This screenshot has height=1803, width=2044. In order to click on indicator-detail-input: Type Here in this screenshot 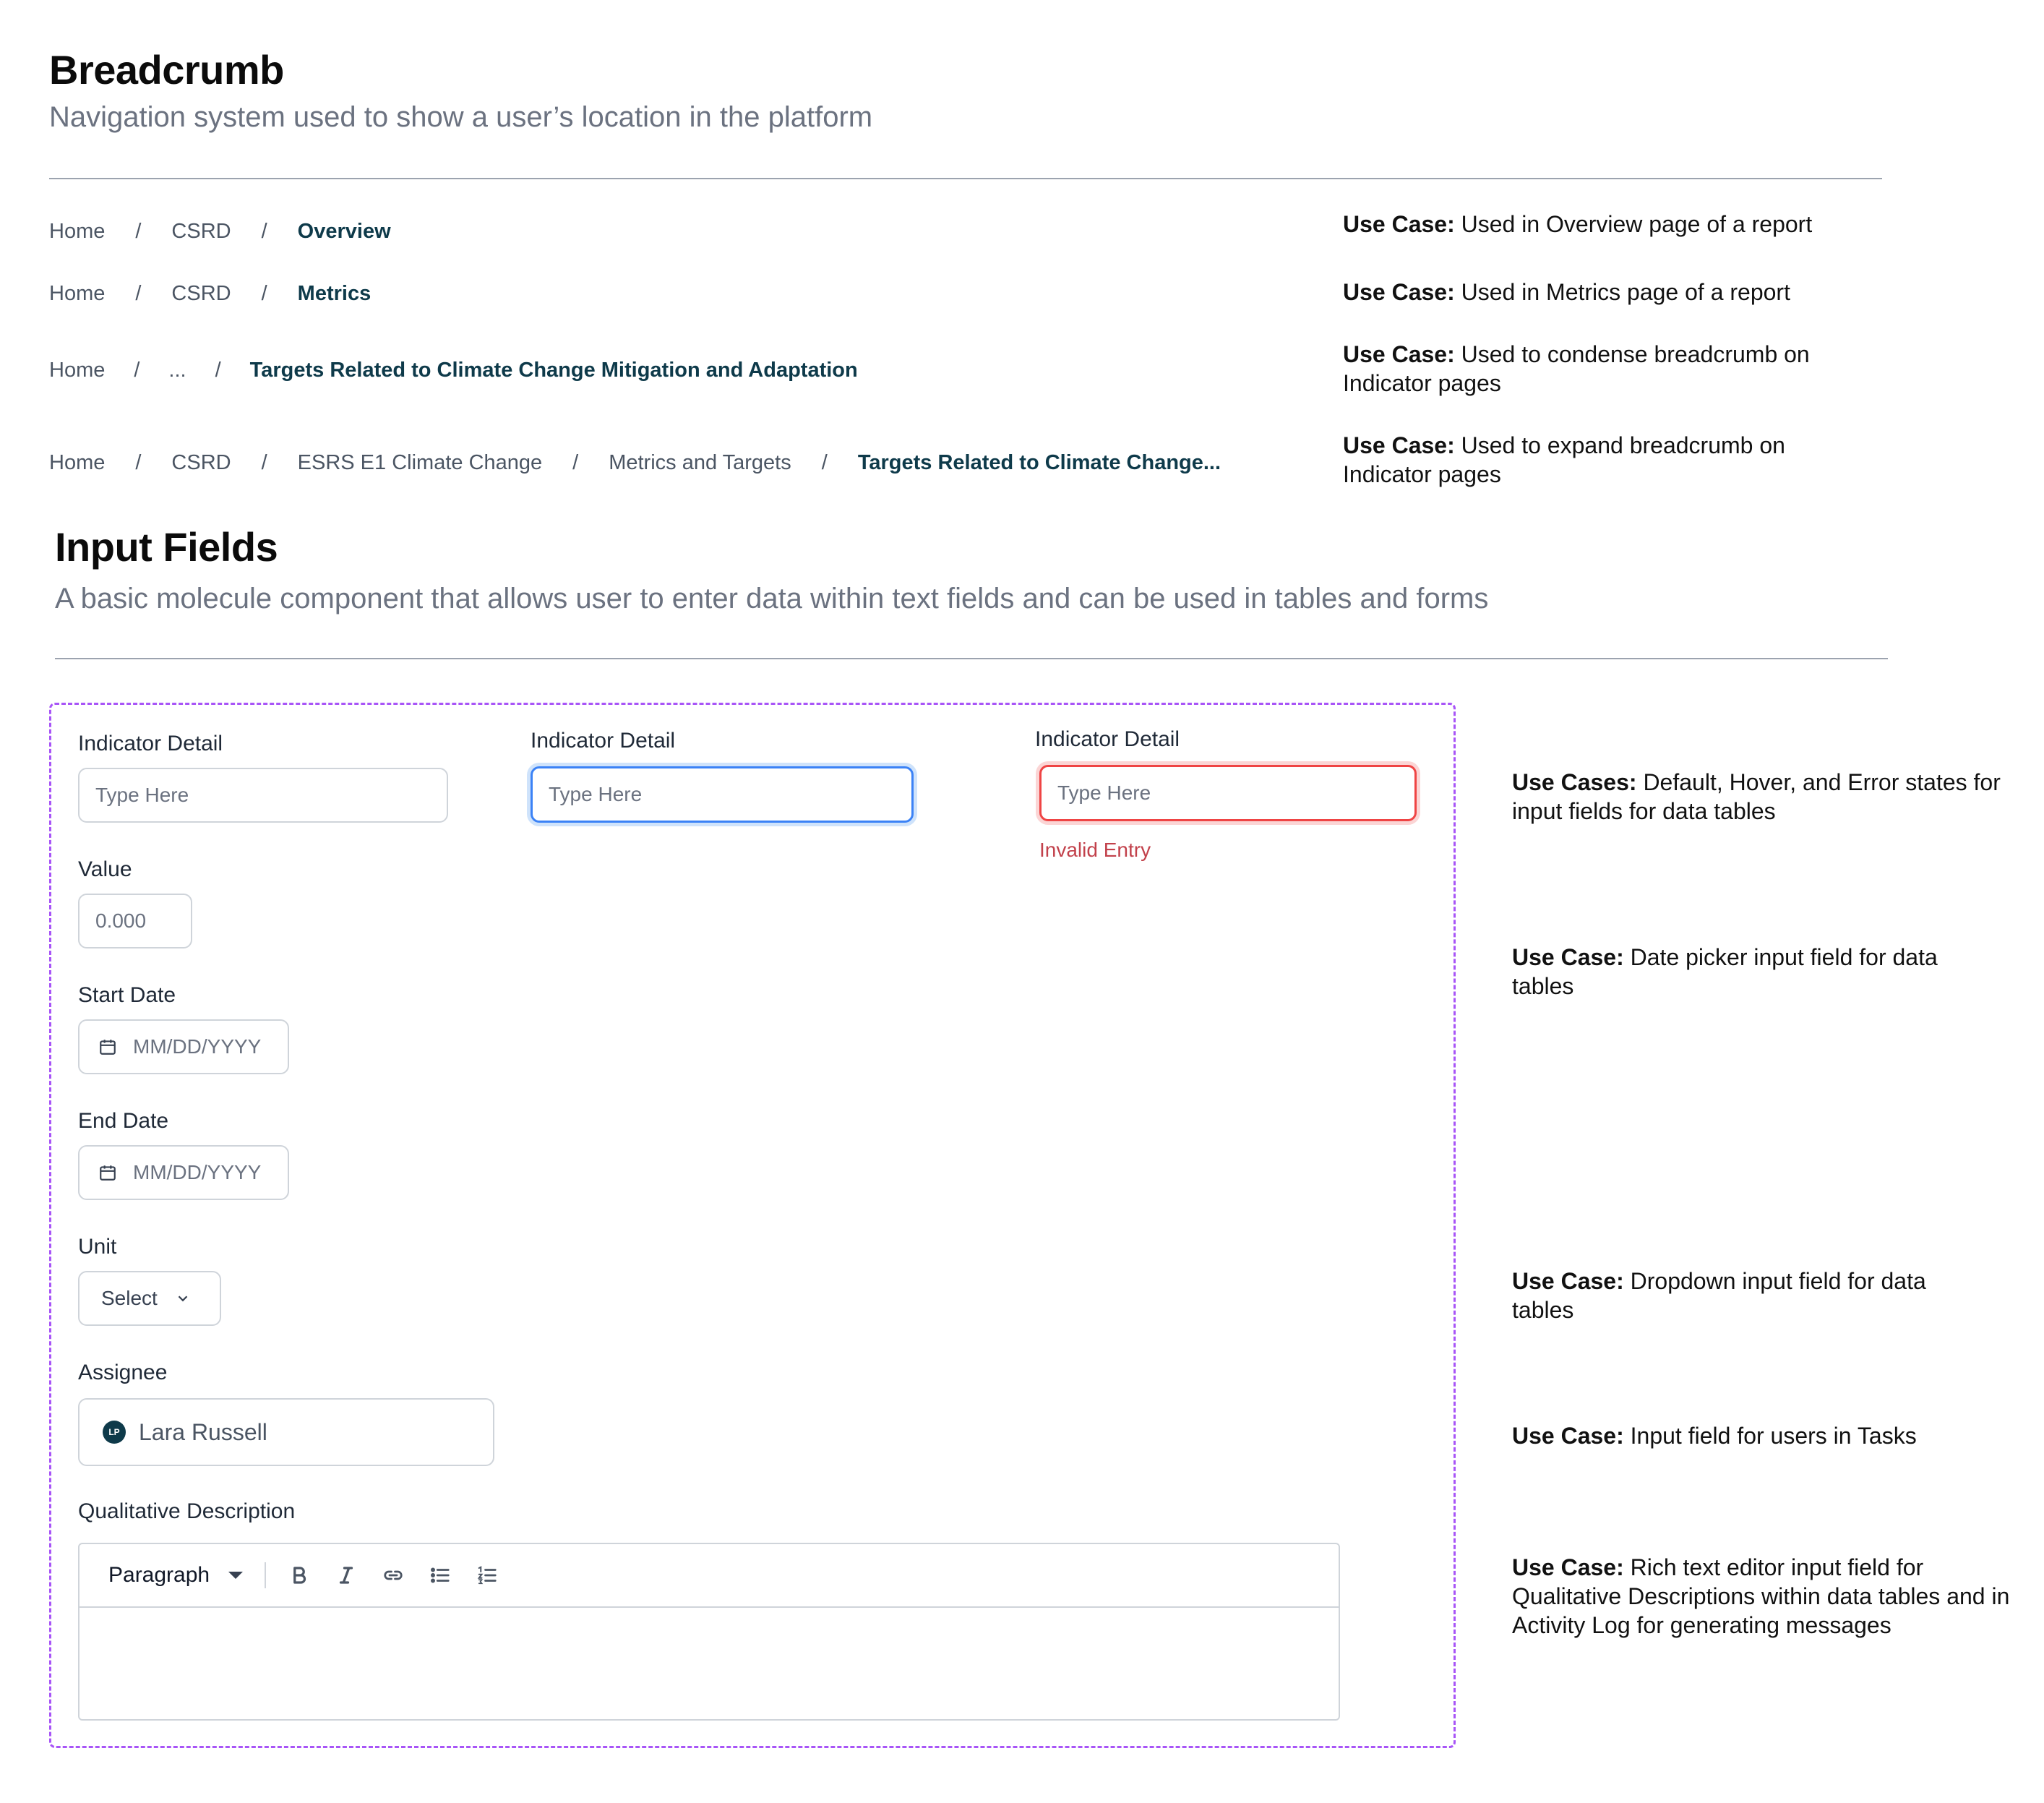, I will do `click(263, 795)`.